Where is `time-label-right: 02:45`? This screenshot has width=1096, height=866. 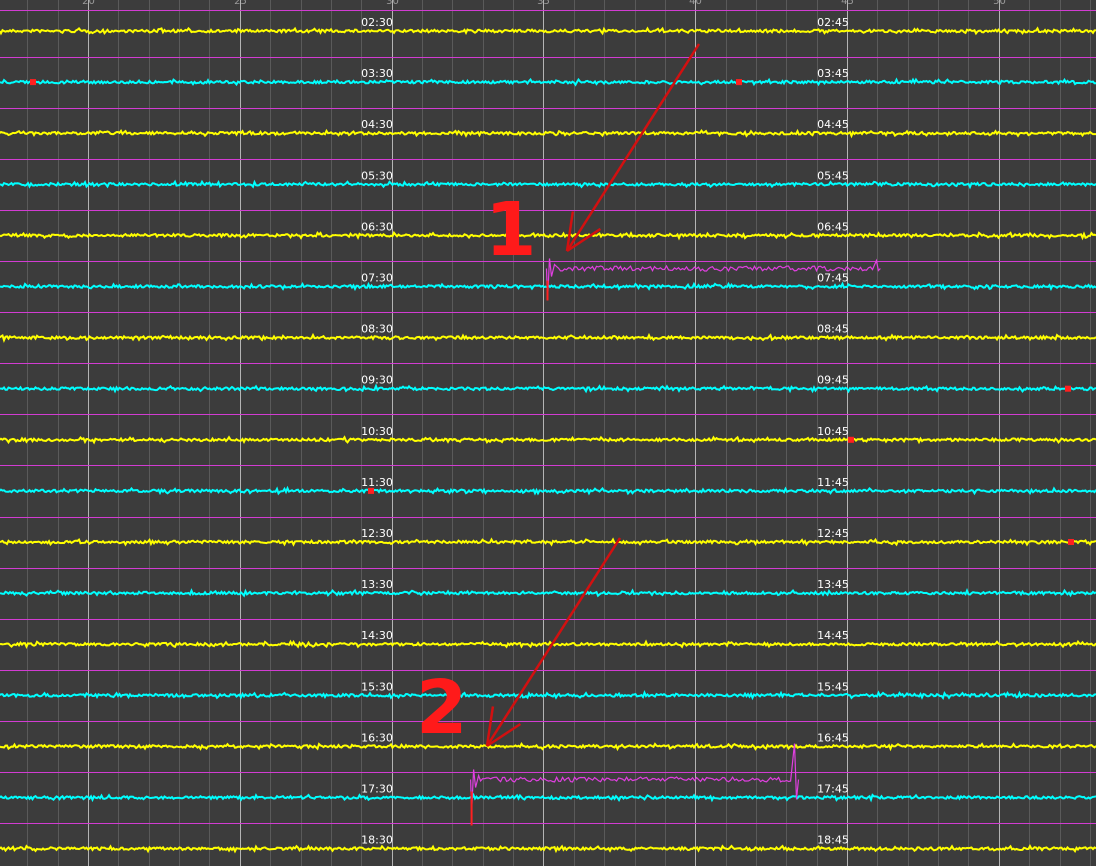
time-label-right: 02:45 is located at coordinates (833, 22).